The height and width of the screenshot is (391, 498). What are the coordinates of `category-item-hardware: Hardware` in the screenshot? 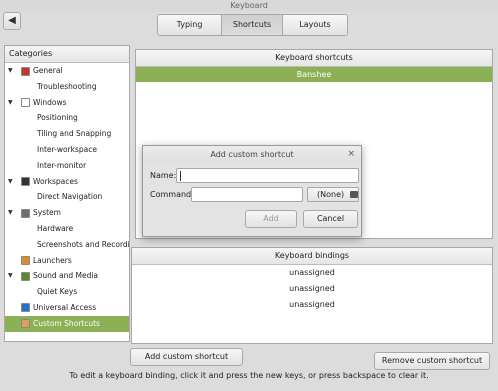 It's located at (67, 229).